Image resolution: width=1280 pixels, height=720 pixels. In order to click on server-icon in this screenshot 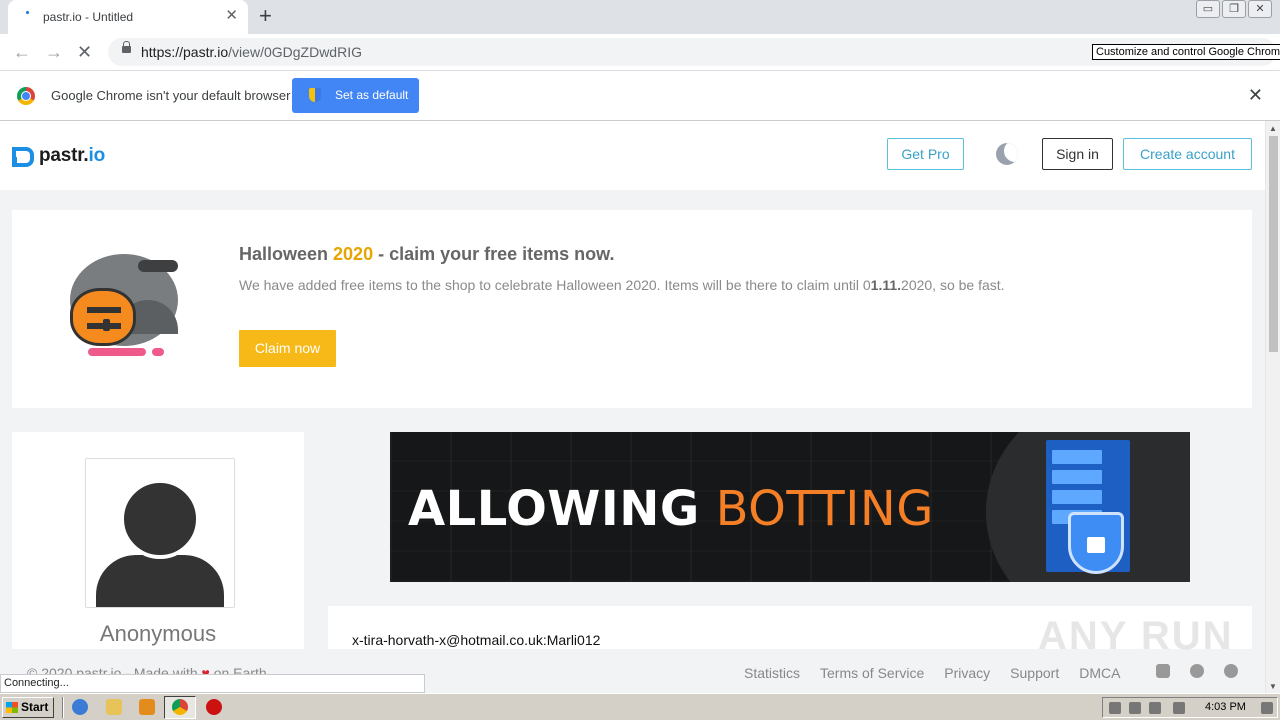, I will do `click(1088, 507)`.